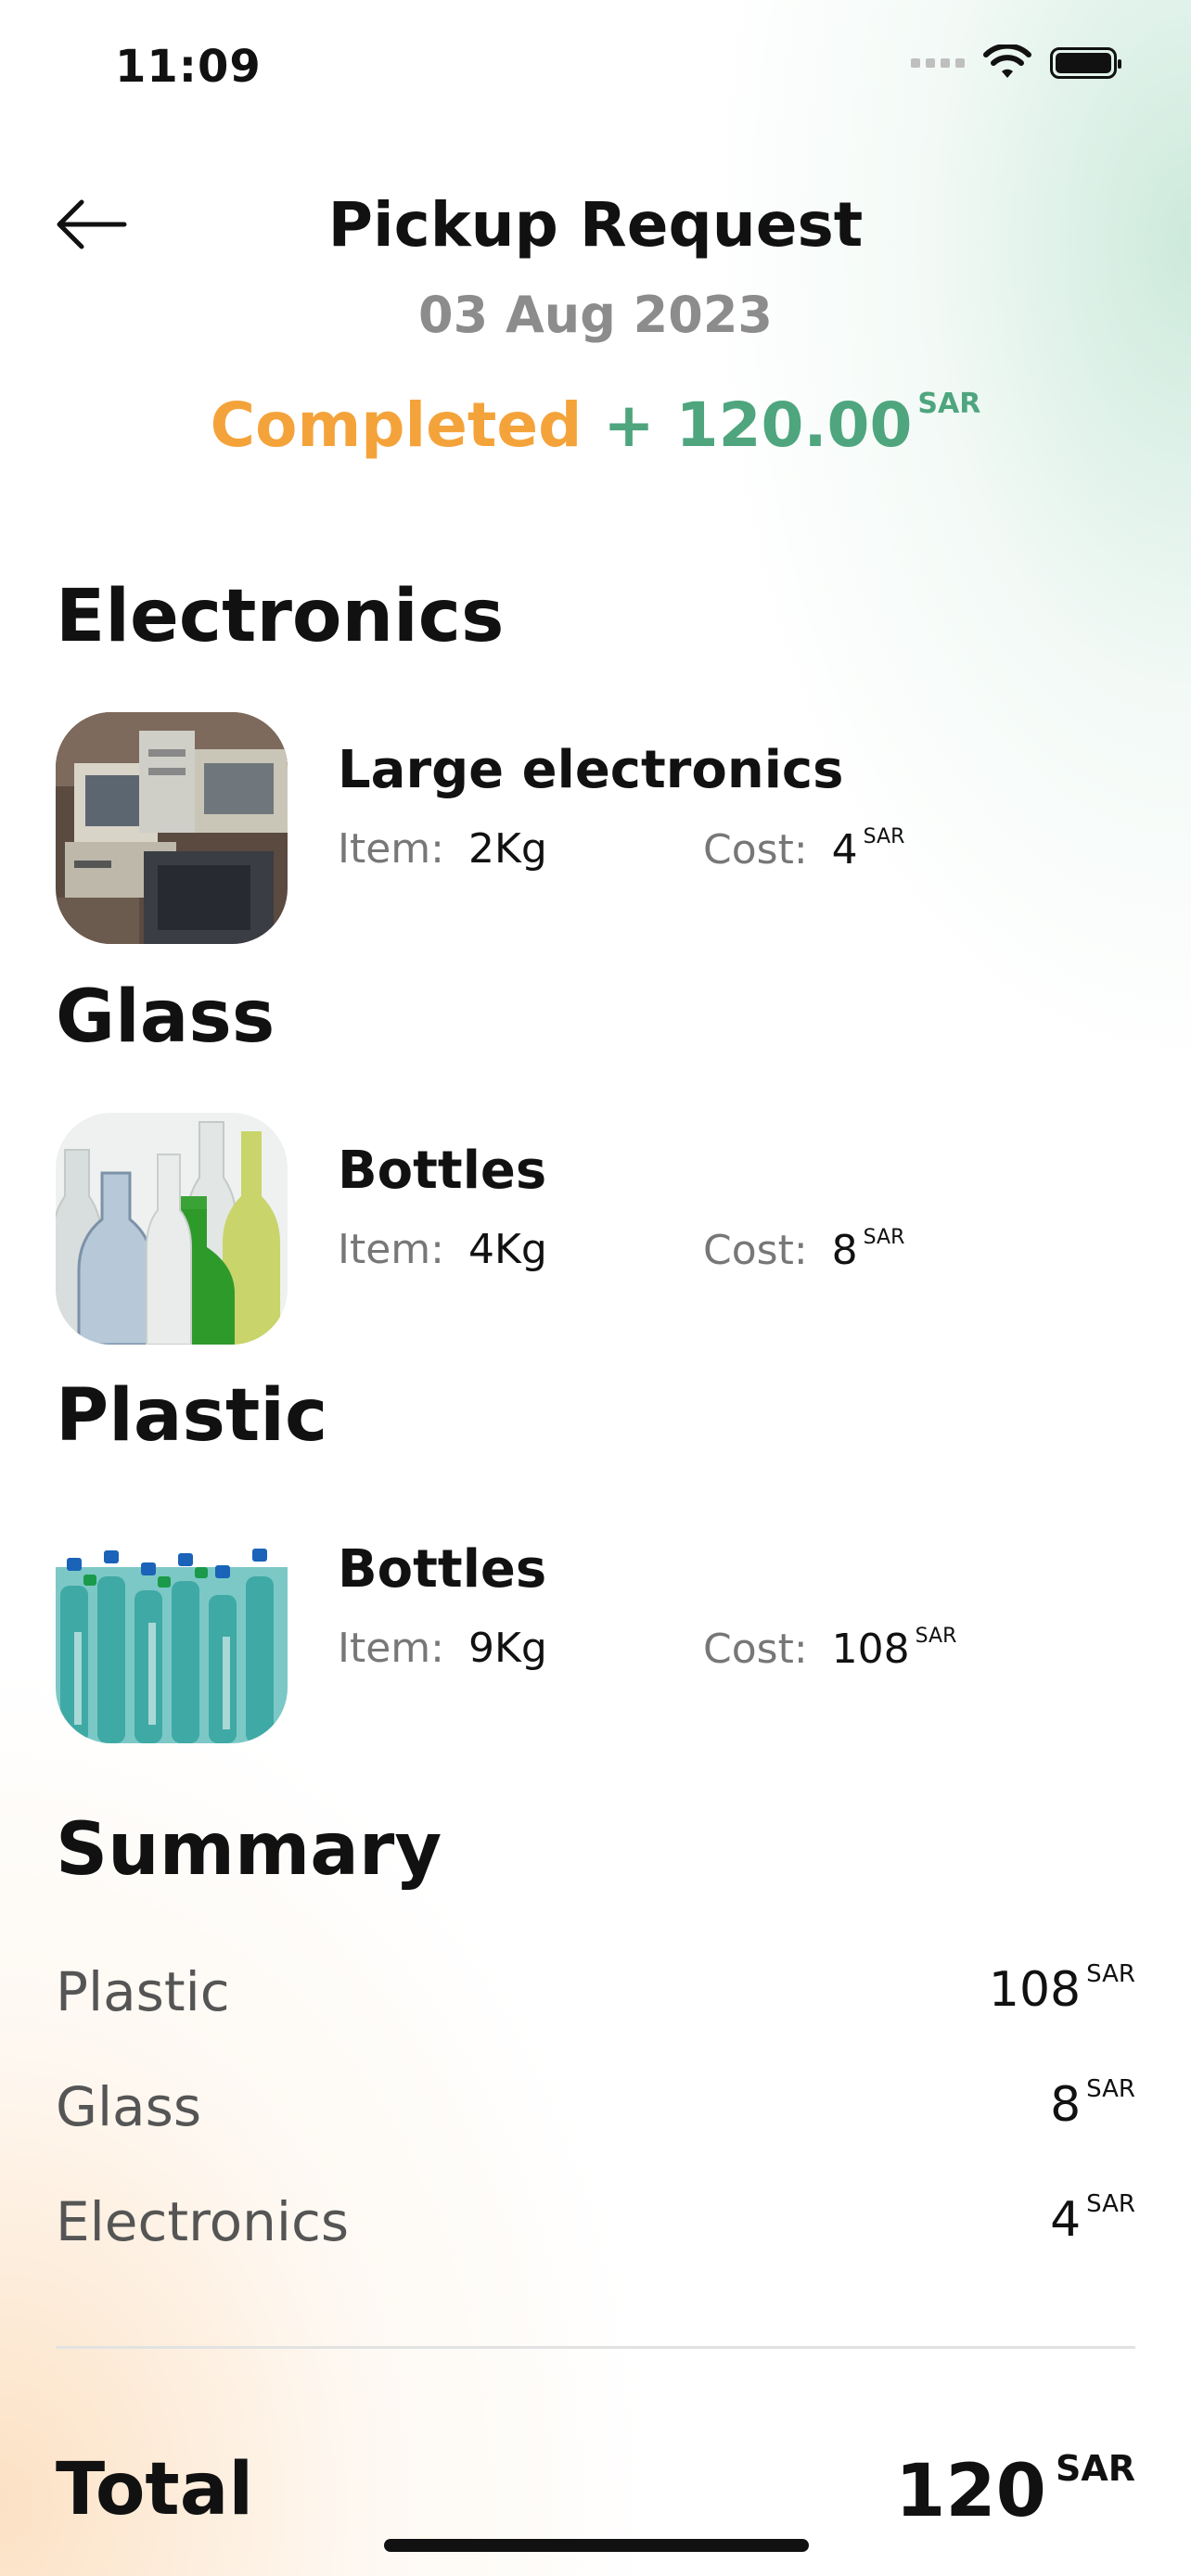 The image size is (1191, 2576). I want to click on item-cost-value: 108, so click(870, 1649).